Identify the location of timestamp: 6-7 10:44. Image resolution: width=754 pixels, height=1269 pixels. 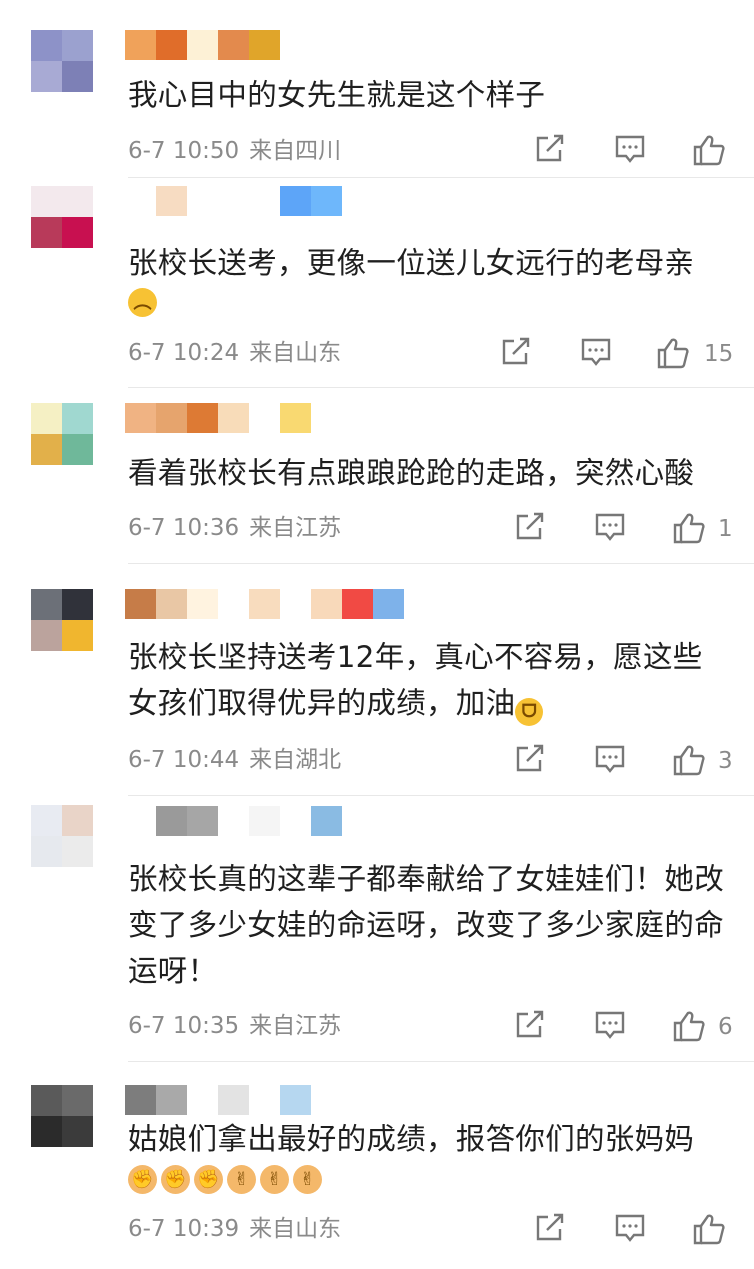
(184, 760).